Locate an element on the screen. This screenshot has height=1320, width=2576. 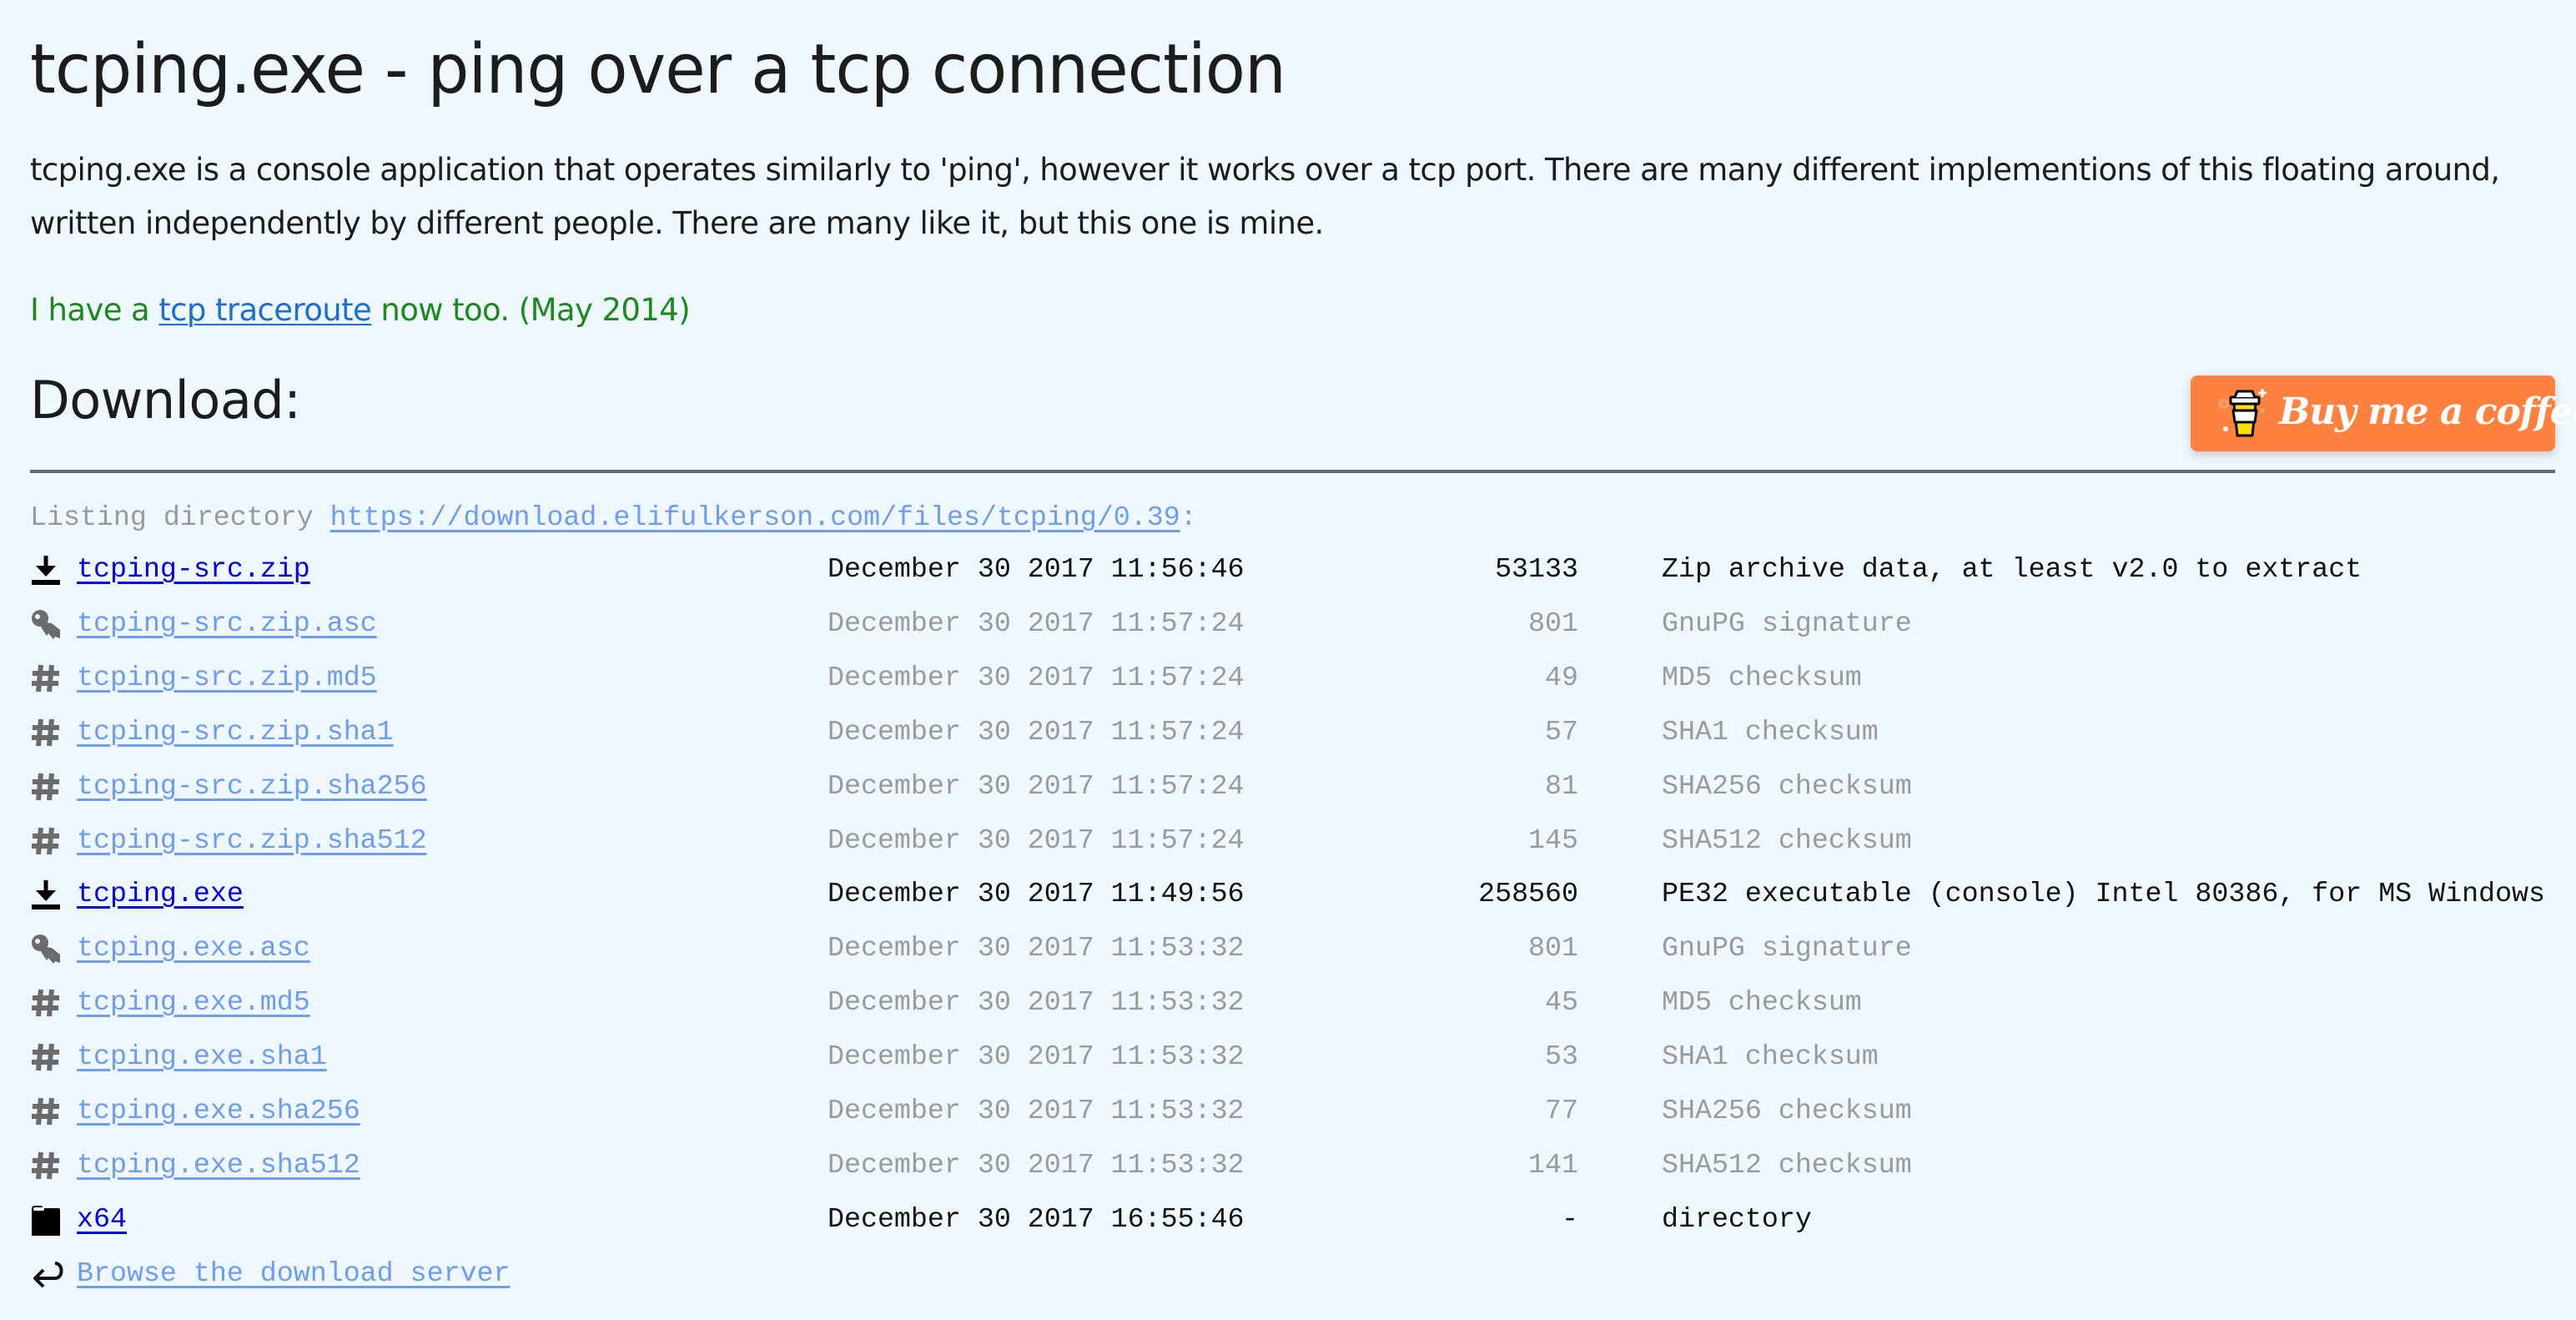
file-name-cell: tcping-src.zip.md5 is located at coordinates (227, 677).